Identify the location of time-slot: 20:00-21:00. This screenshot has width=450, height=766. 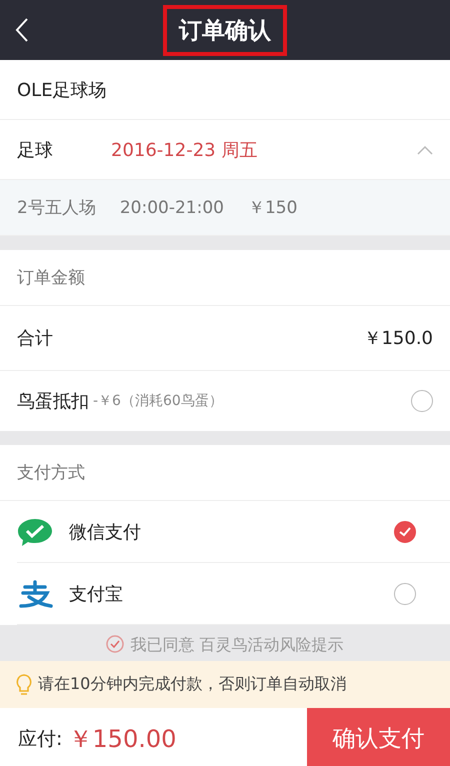
(172, 208).